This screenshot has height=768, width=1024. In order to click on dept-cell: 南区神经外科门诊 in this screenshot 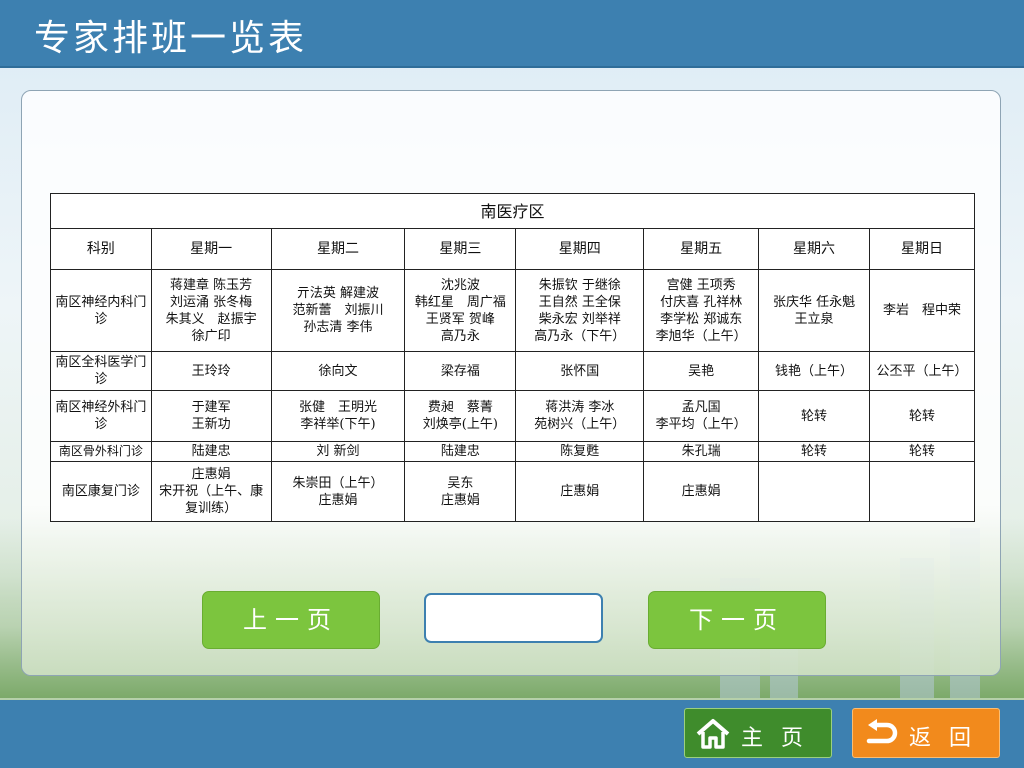, I will do `click(101, 416)`.